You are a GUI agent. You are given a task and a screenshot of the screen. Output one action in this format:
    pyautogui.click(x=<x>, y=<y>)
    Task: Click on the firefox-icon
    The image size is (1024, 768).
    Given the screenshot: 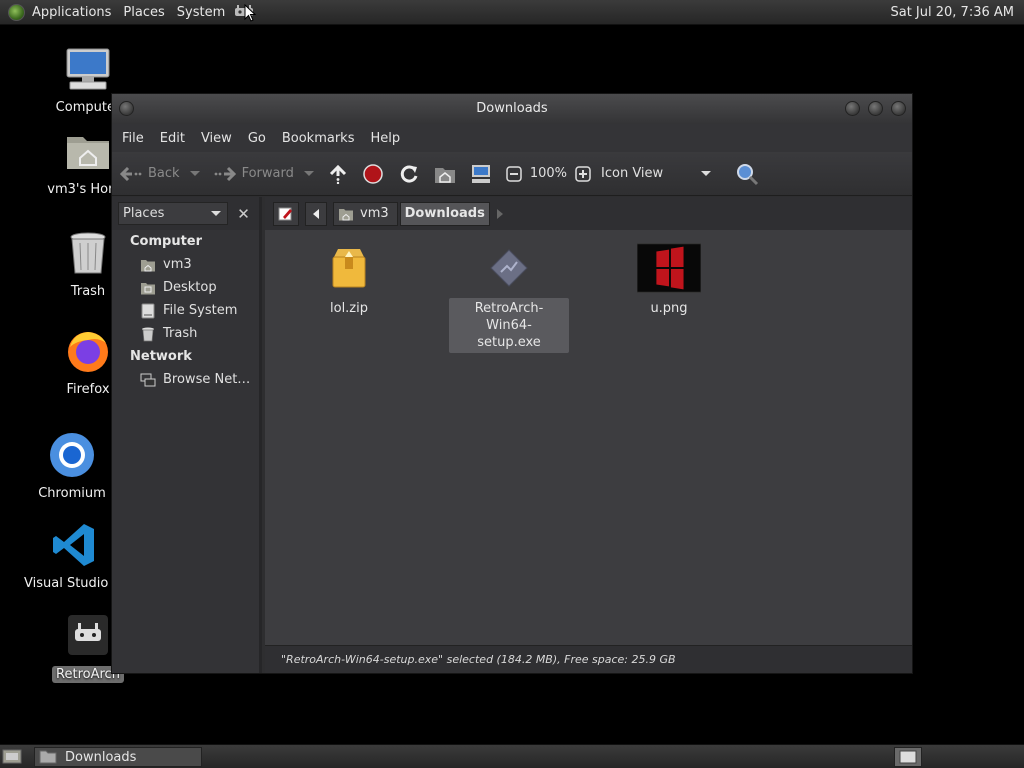 What is the action you would take?
    pyautogui.click(x=88, y=352)
    